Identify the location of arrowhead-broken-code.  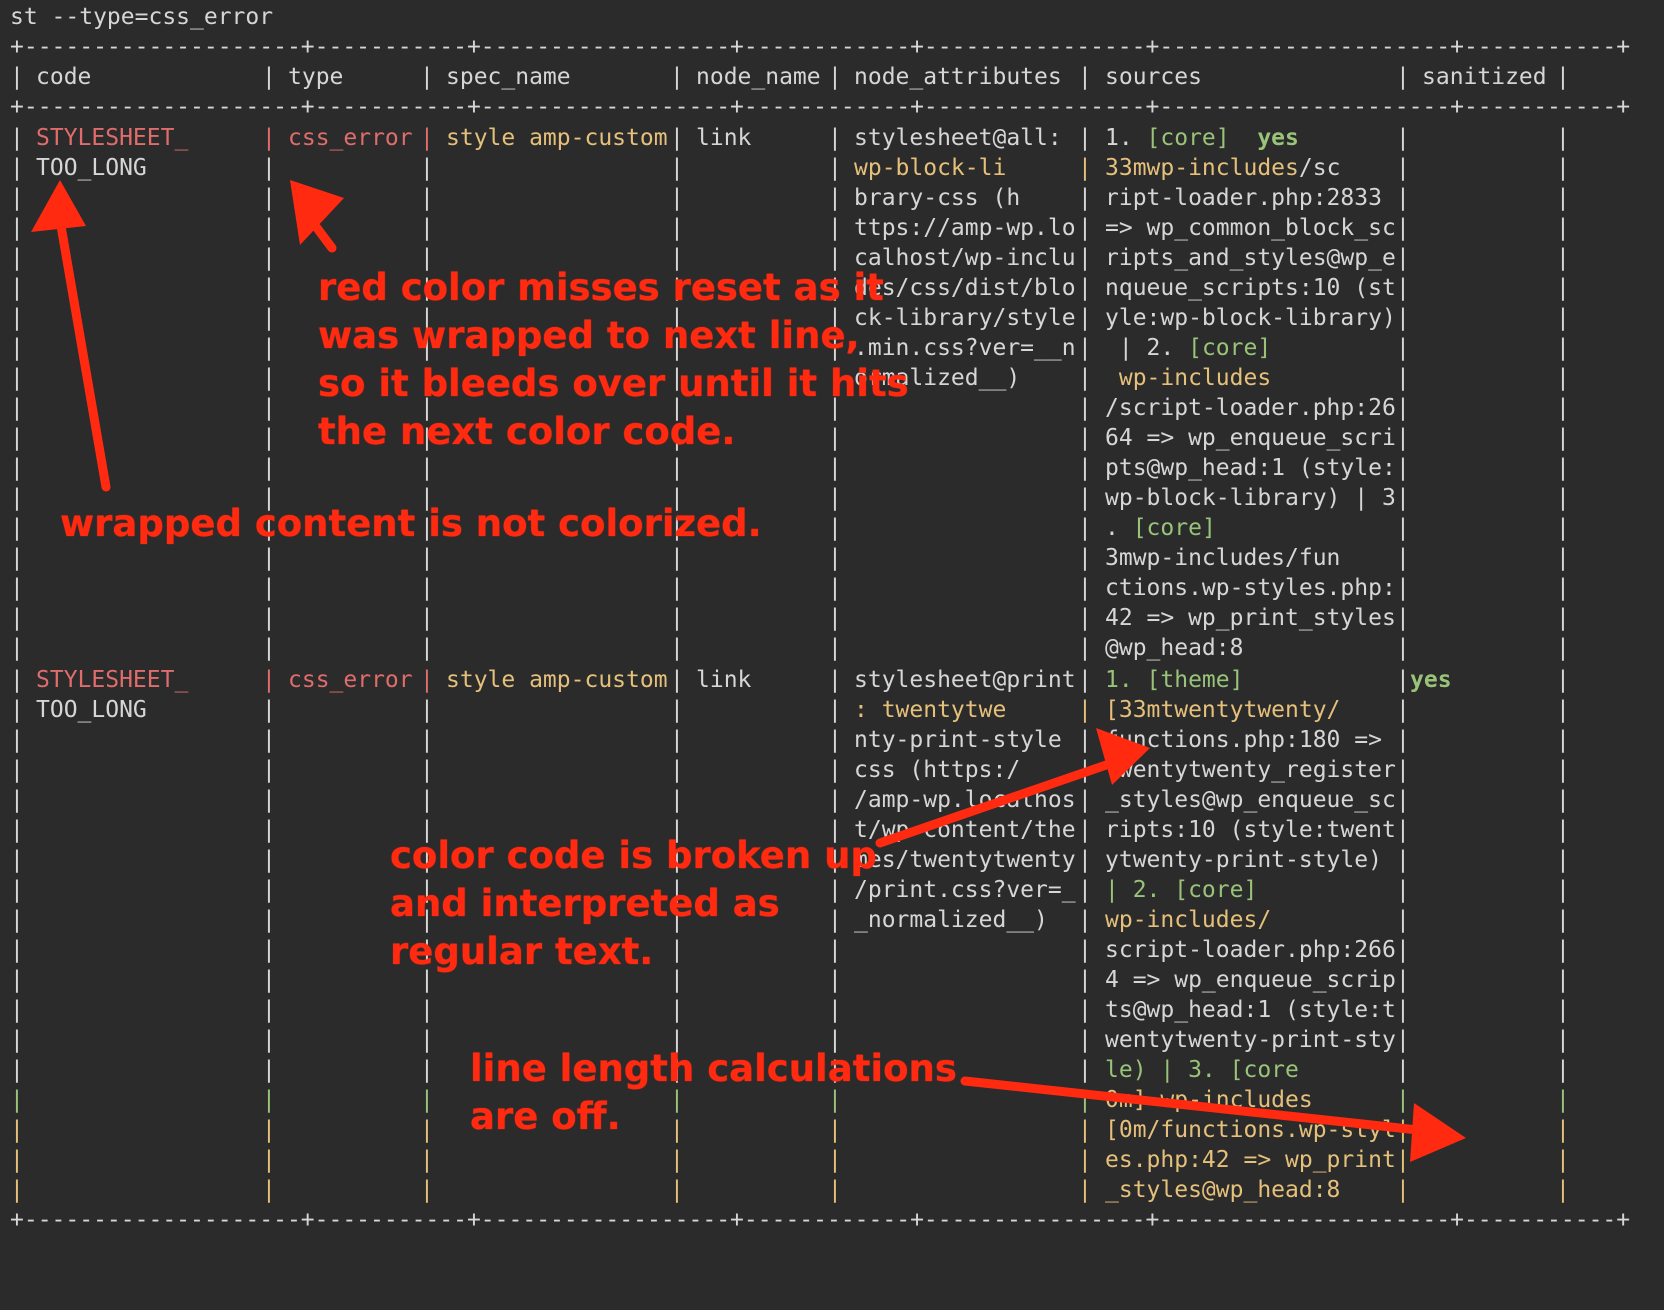
(1123, 756).